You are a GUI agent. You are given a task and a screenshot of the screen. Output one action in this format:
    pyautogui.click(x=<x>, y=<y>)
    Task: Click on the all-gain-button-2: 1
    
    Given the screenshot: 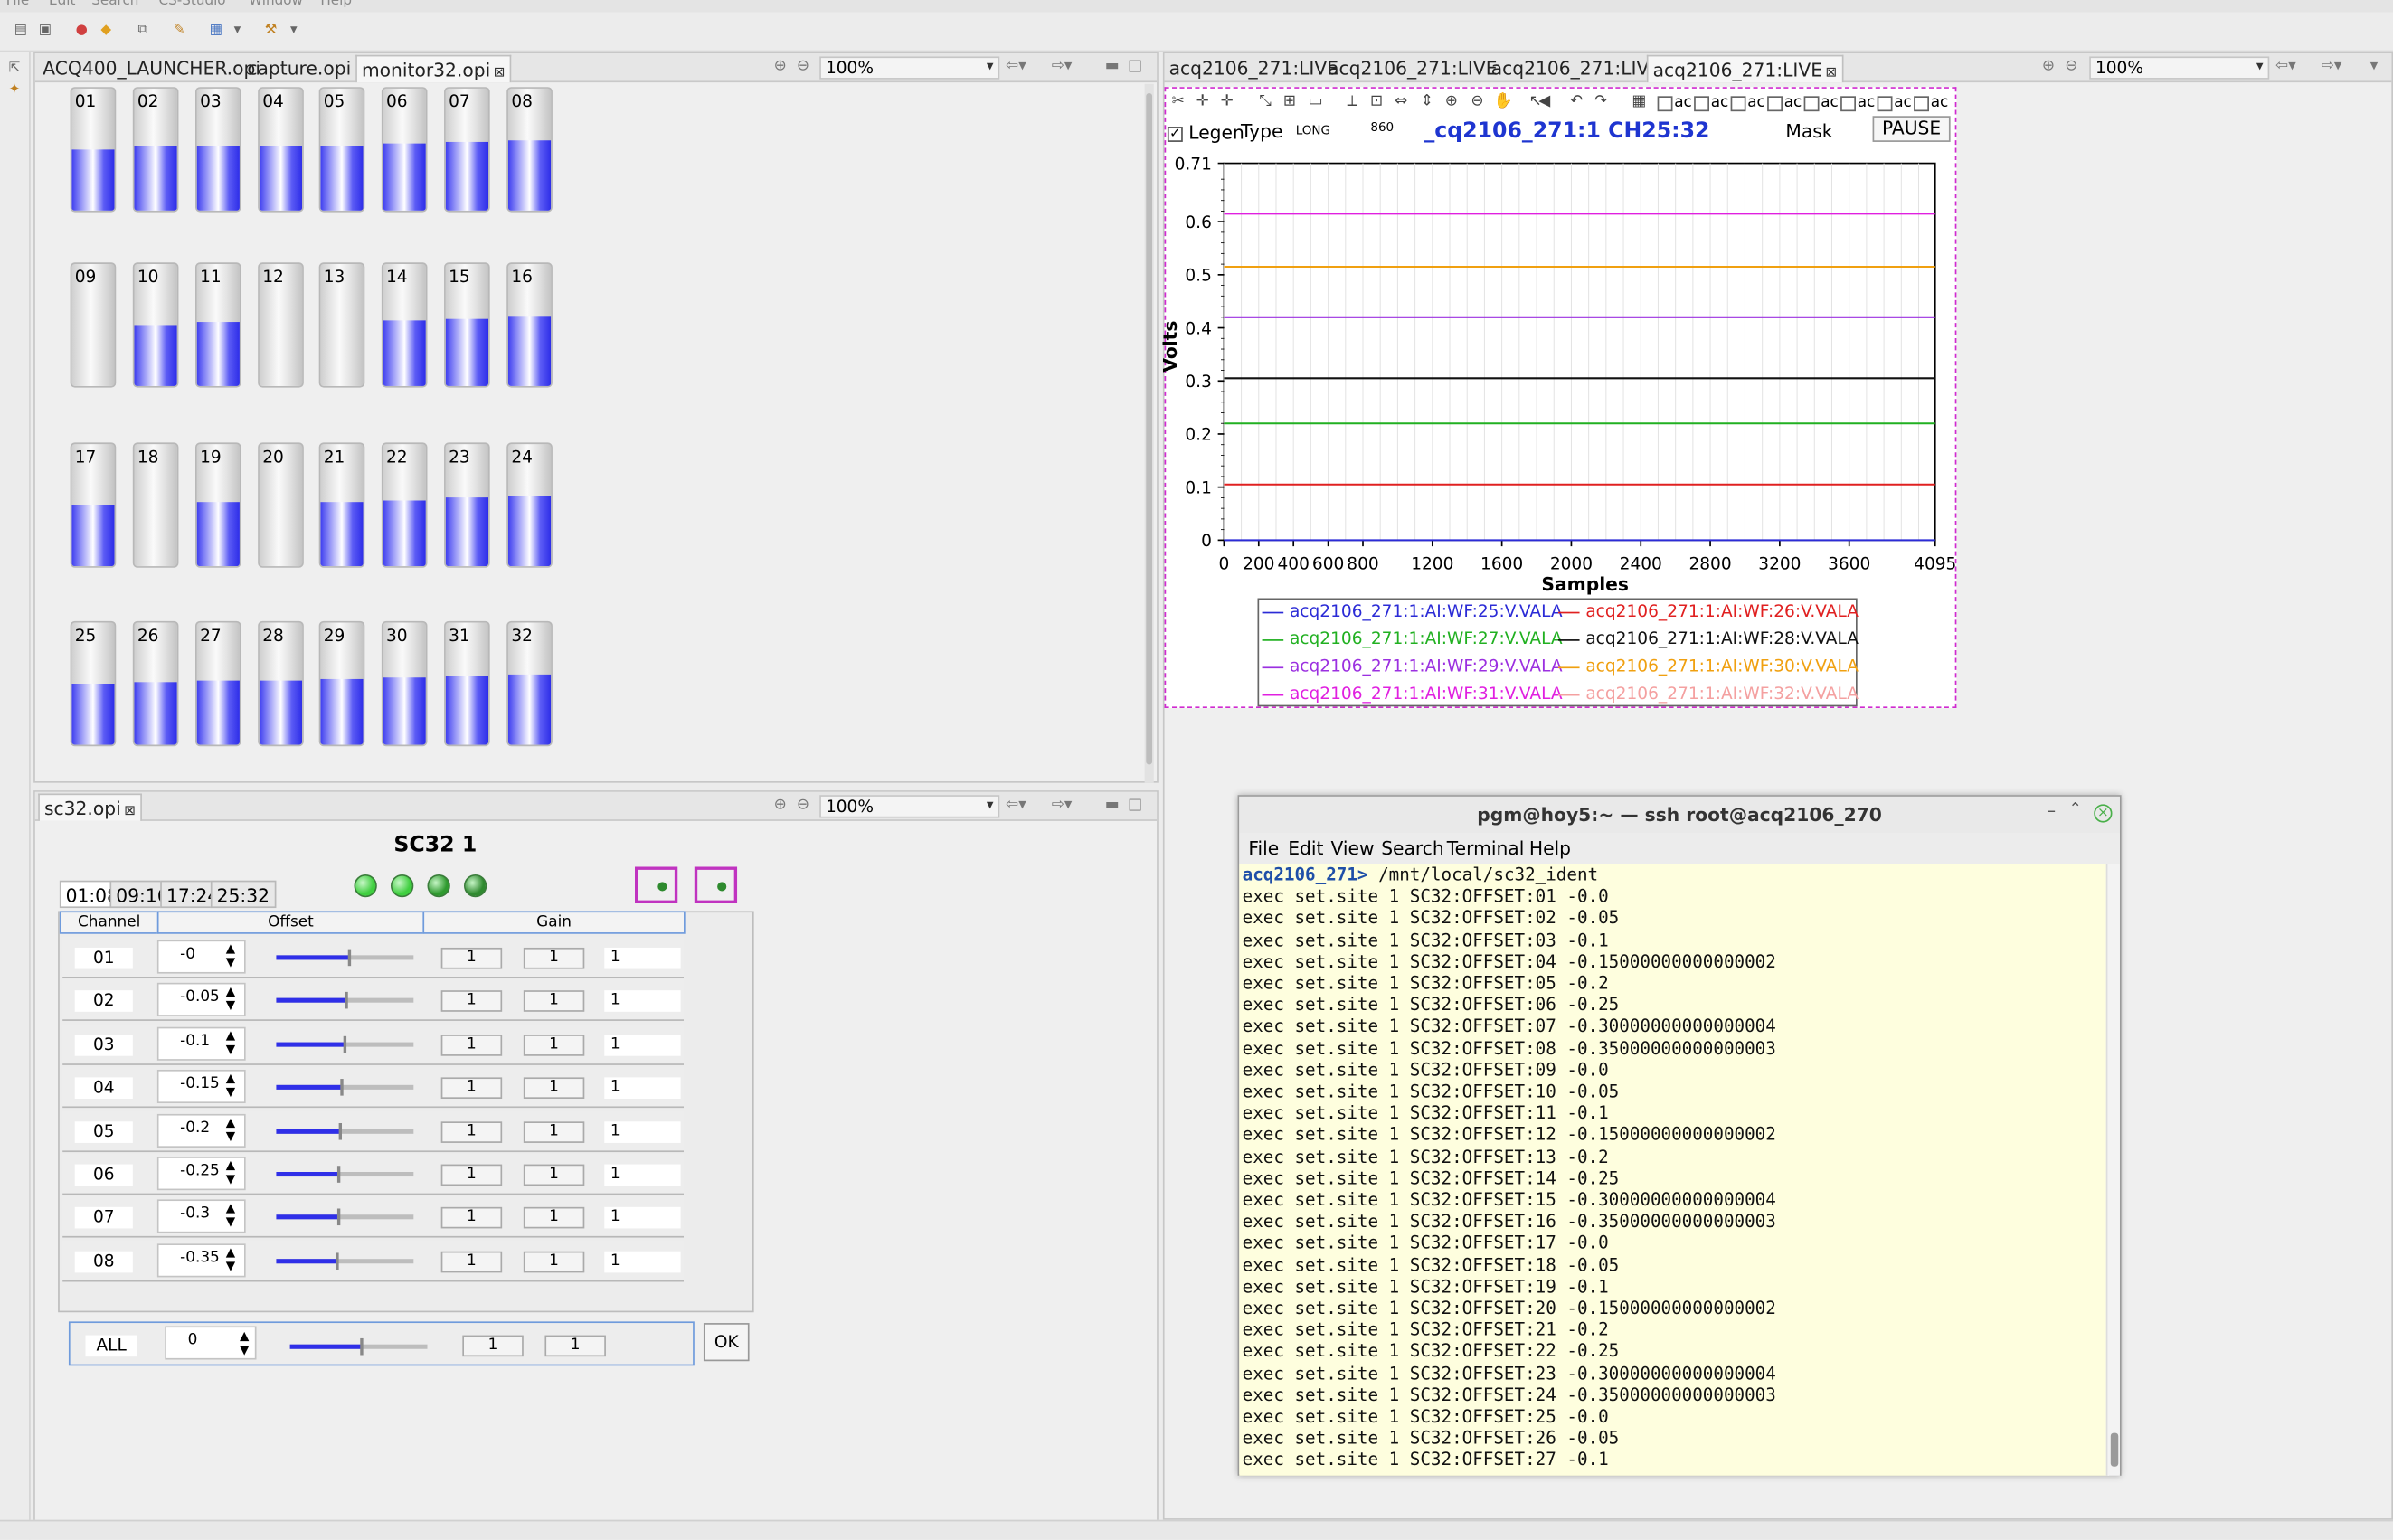 What is the action you would take?
    pyautogui.click(x=575, y=1346)
    